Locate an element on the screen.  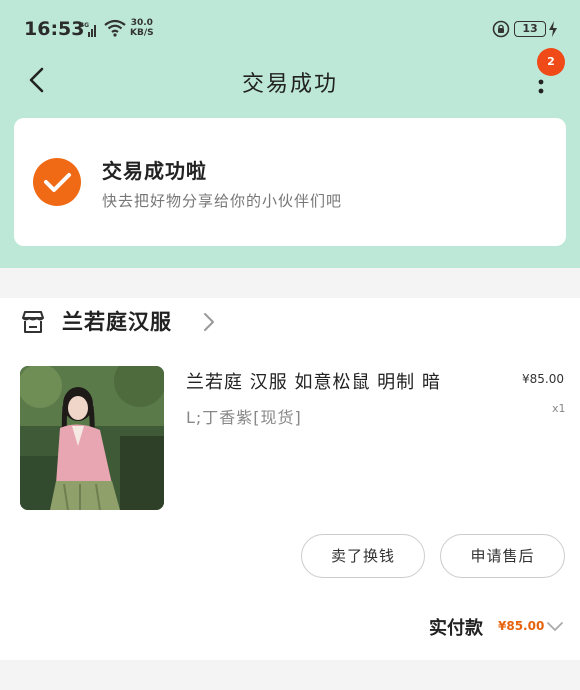
product-image is located at coordinates (92, 438).